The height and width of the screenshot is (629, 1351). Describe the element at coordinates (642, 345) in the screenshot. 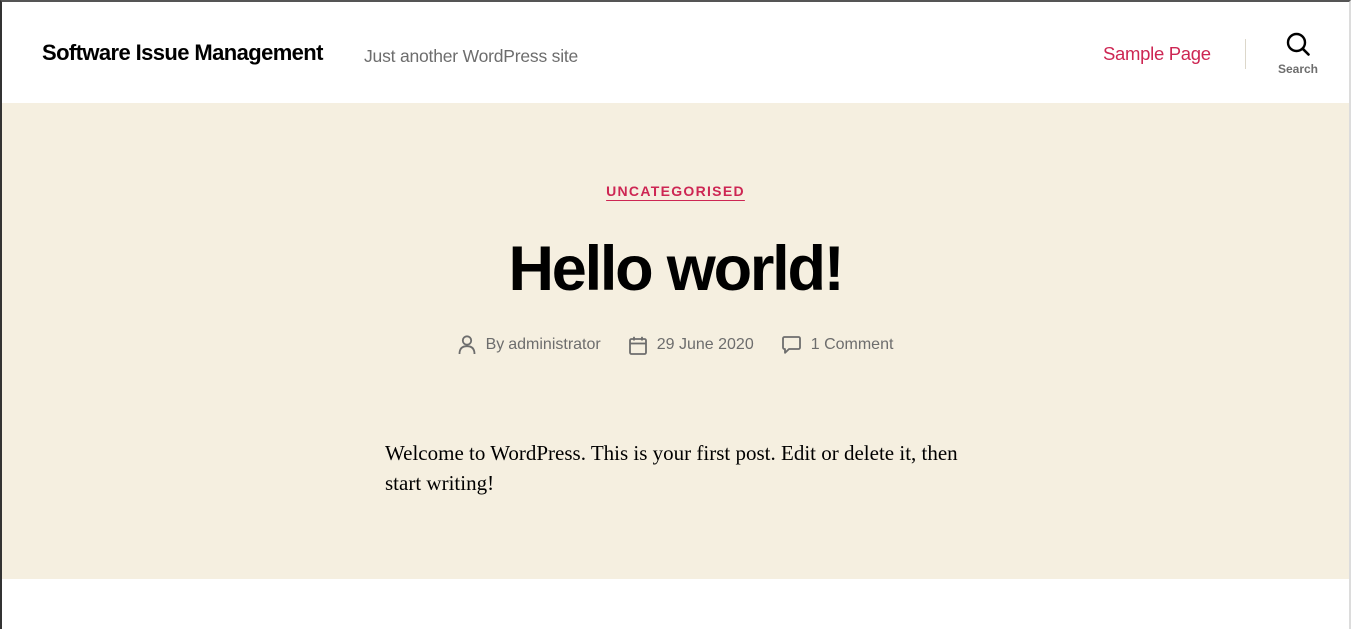

I see `calendar-icon` at that location.